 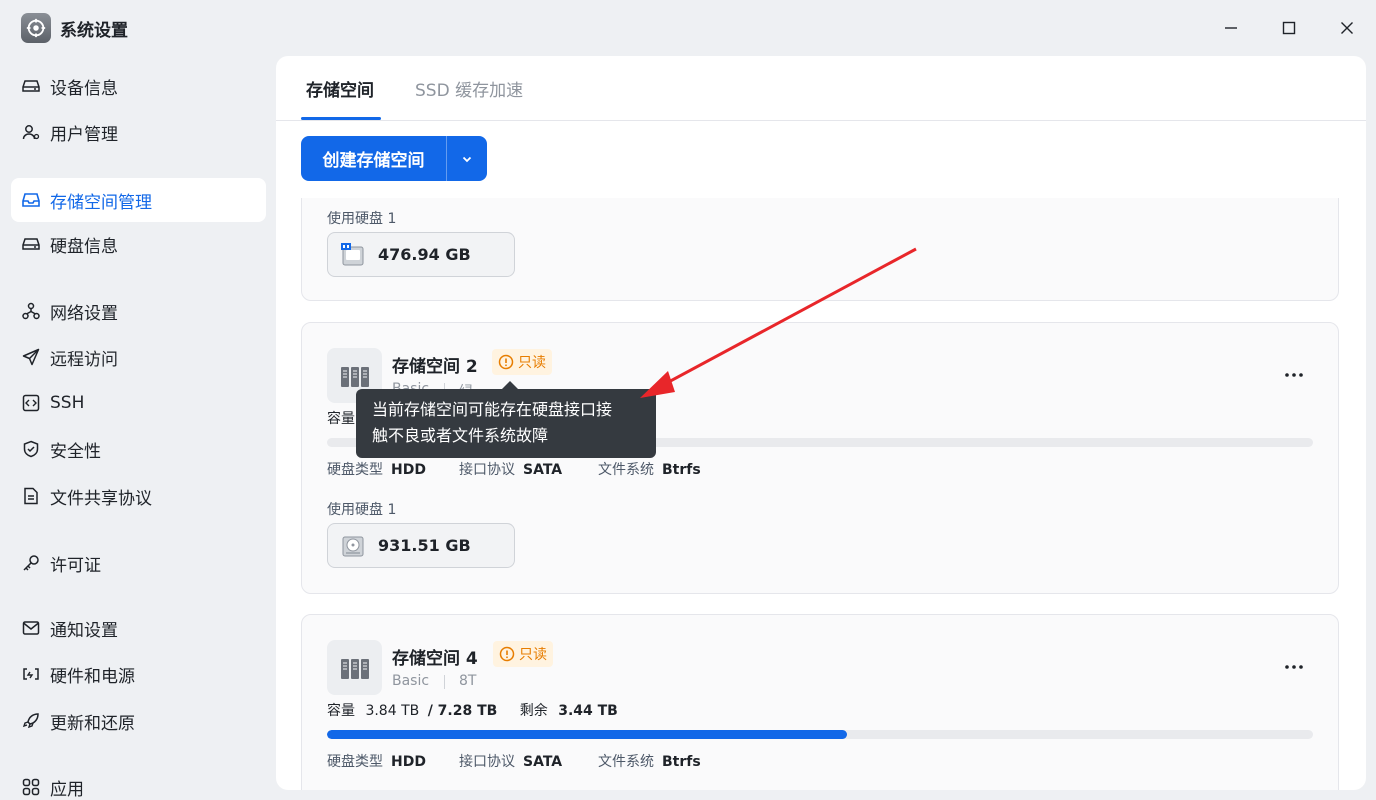 I want to click on title-bar: 系统设置, so click(x=688, y=28).